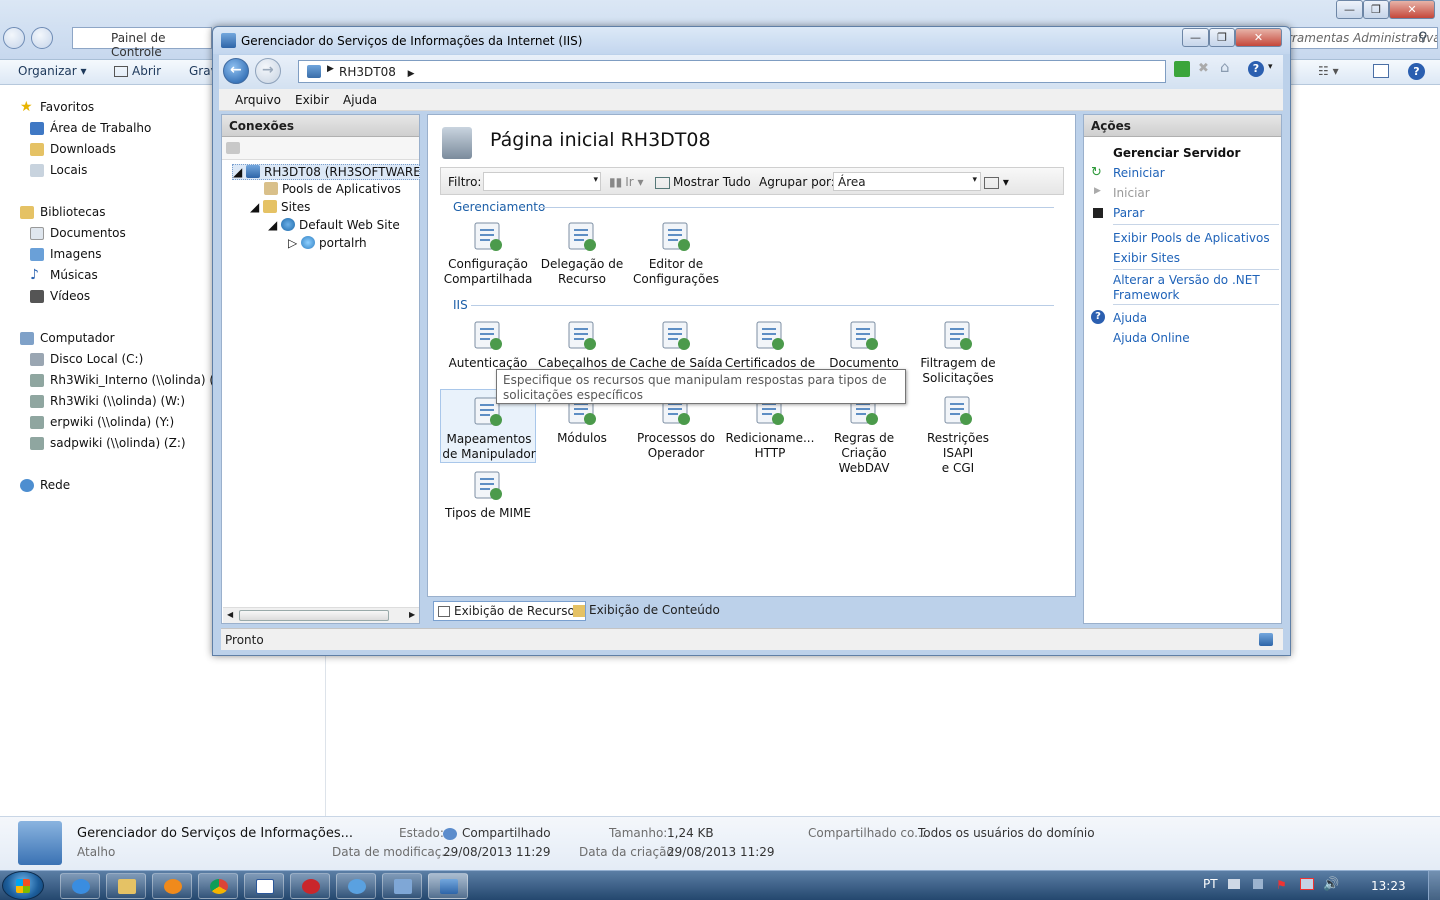 The height and width of the screenshot is (900, 1440). What do you see at coordinates (142, 43) in the screenshot?
I see `explorer-address-bar: Painel de Controle` at bounding box center [142, 43].